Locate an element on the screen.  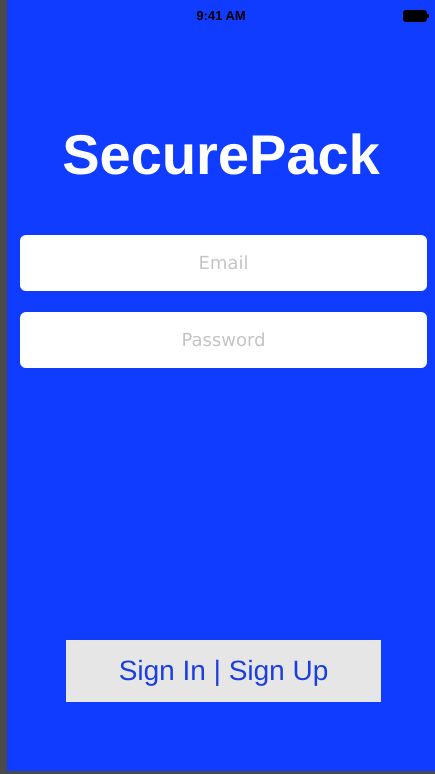
status-time: 9:41 AM is located at coordinates (221, 15).